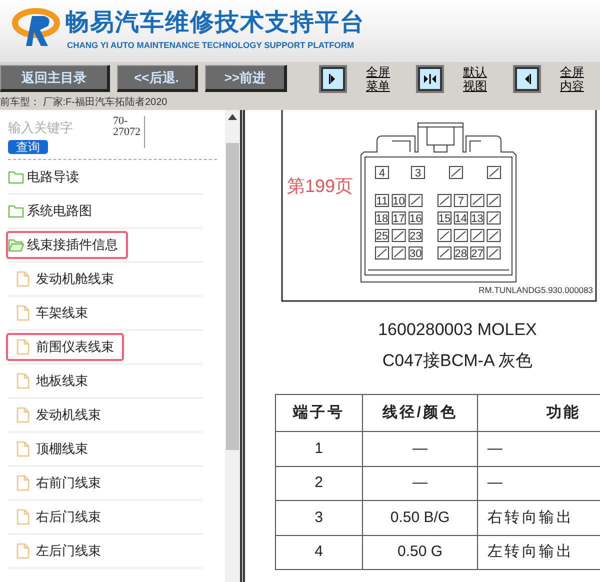  I want to click on pin-number: 23, so click(415, 236).